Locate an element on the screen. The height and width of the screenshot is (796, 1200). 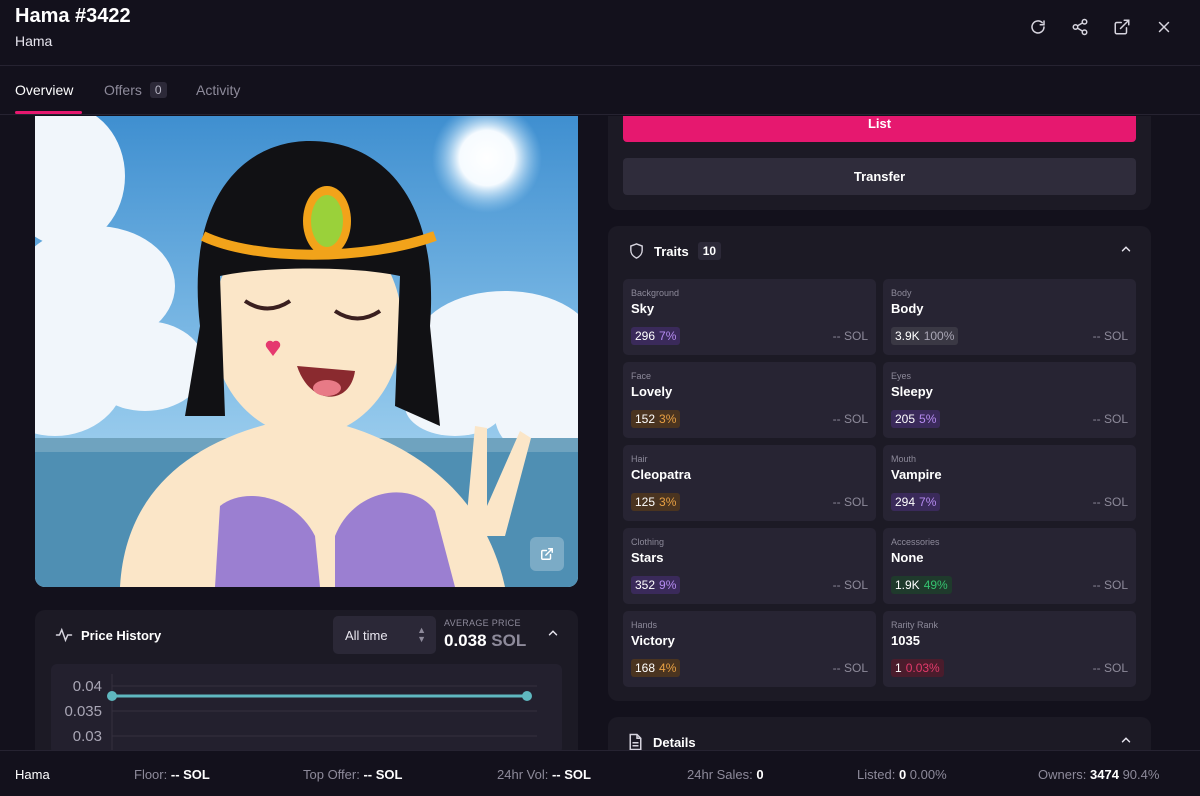
trait-type: Hair is located at coordinates (639, 459).